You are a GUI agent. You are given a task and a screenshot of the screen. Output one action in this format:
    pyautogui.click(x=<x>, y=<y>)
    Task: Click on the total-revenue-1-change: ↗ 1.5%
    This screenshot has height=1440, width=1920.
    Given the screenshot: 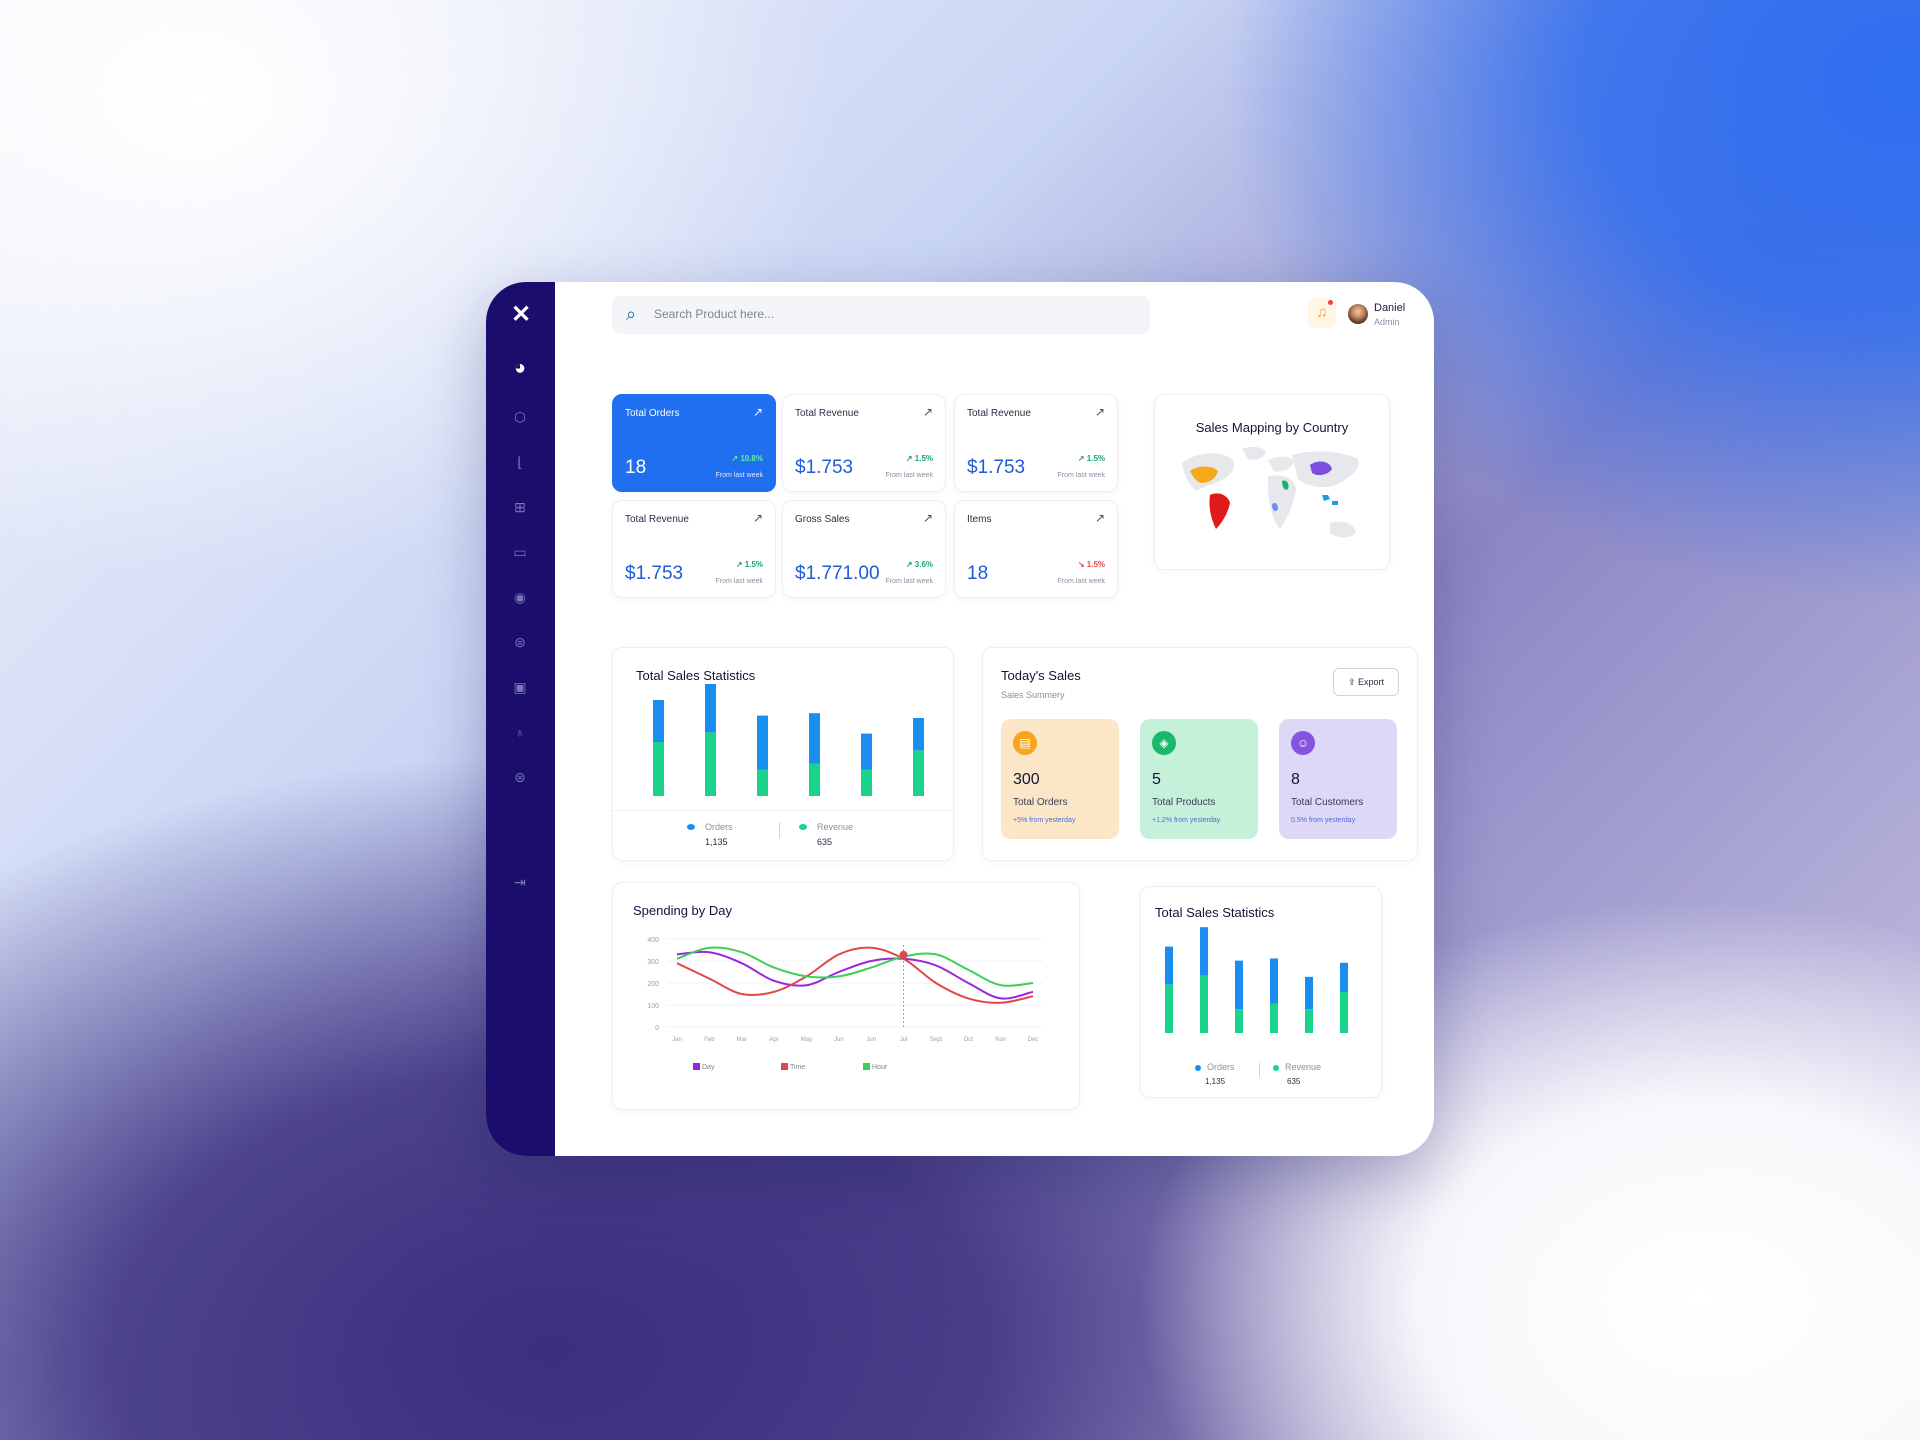 What is the action you would take?
    pyautogui.click(x=919, y=458)
    